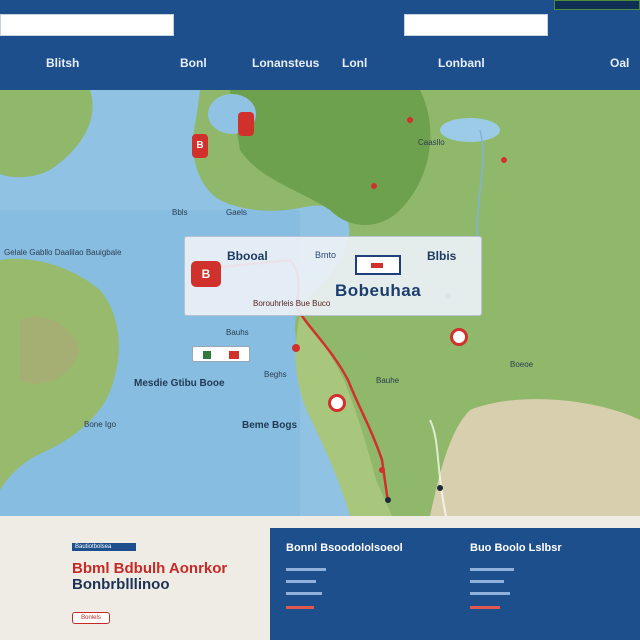  Describe the element at coordinates (91, 618) in the screenshot. I see `promo-button: Bonlels` at that location.